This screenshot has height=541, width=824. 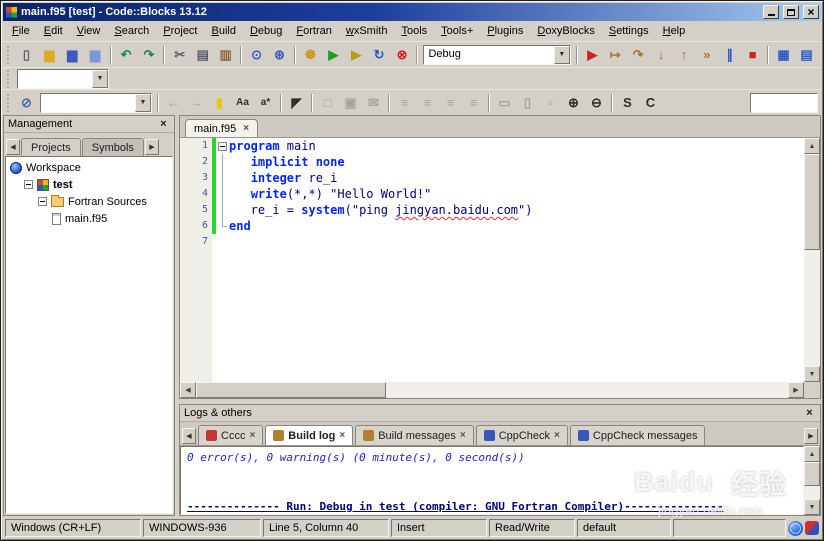 What do you see at coordinates (26, 102) in the screenshot?
I see `incremental-search-clear-icon: ⊘` at bounding box center [26, 102].